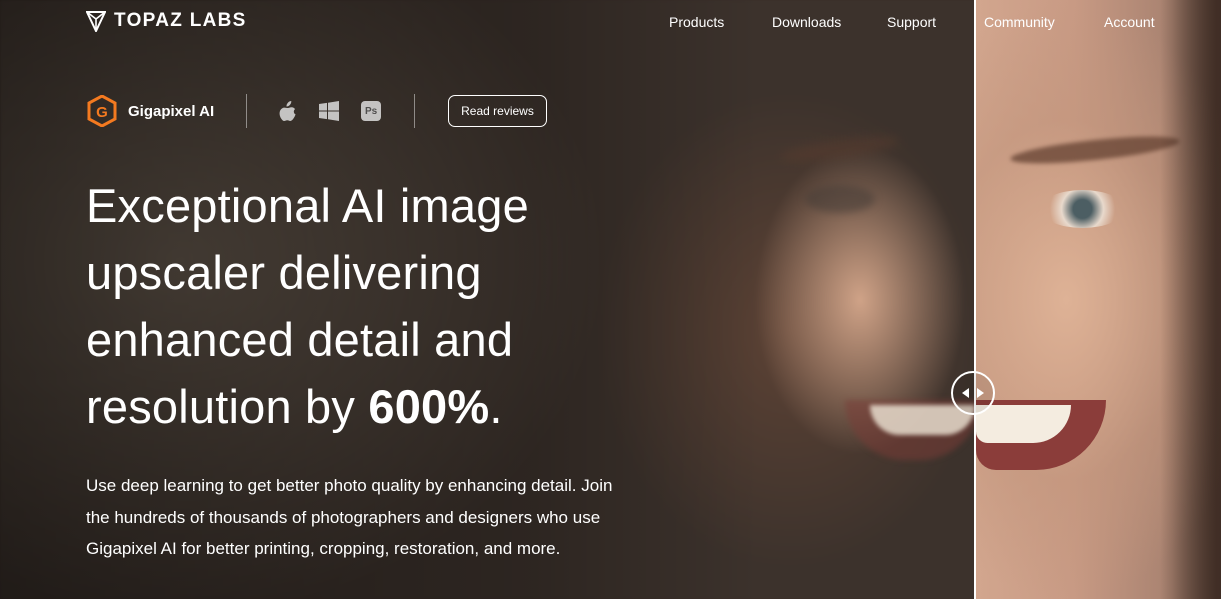 The width and height of the screenshot is (1221, 599). What do you see at coordinates (329, 111) in the screenshot?
I see `windows-icon` at bounding box center [329, 111].